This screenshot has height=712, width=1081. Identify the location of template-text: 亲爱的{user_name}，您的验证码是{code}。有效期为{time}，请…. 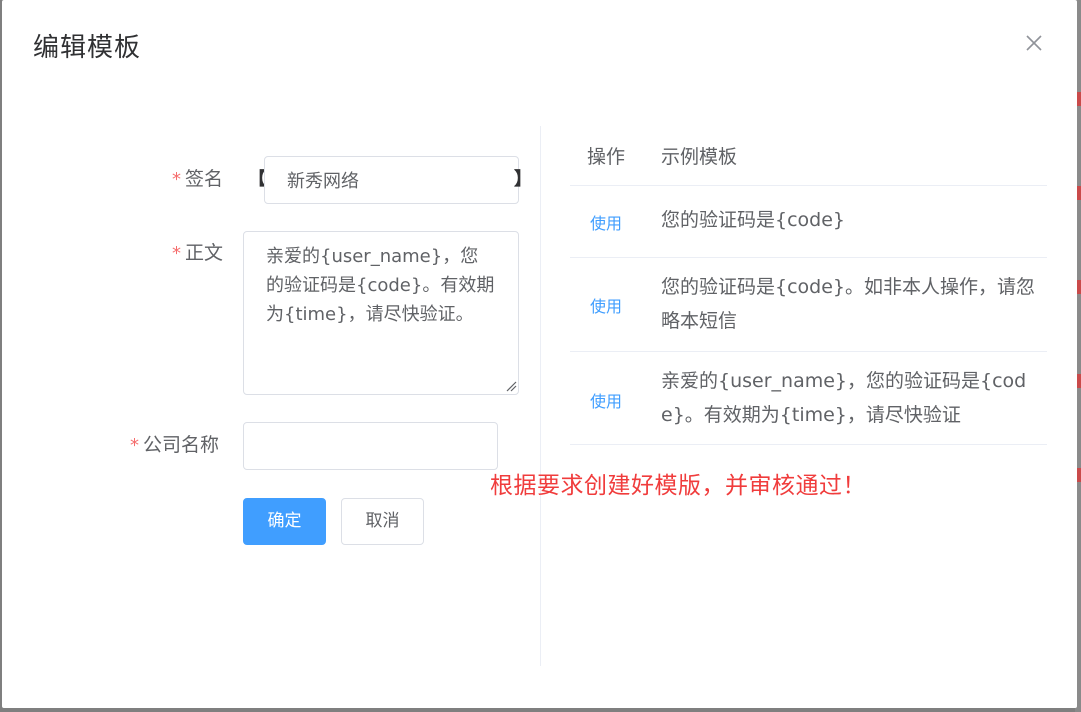
(844, 398).